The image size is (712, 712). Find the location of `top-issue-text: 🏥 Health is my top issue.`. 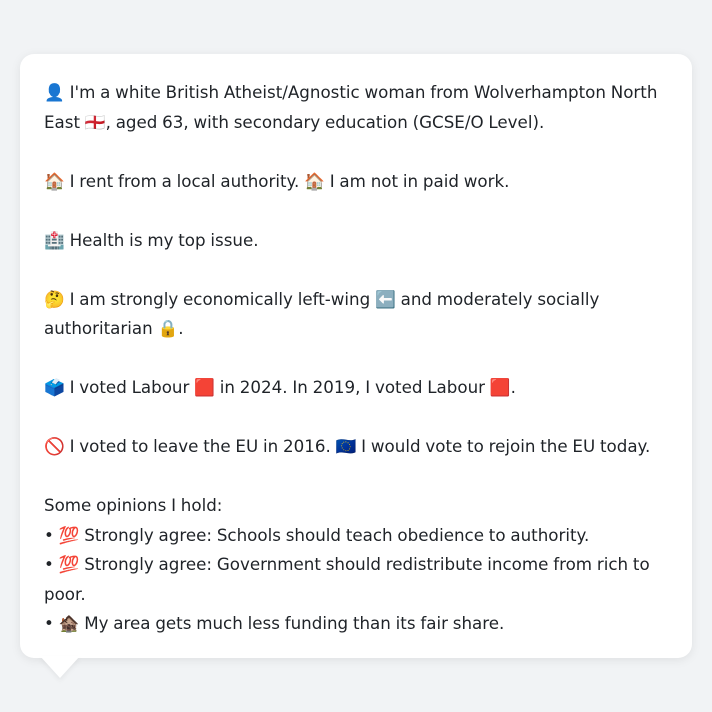

top-issue-text: 🏥 Health is my top issue. is located at coordinates (151, 239).